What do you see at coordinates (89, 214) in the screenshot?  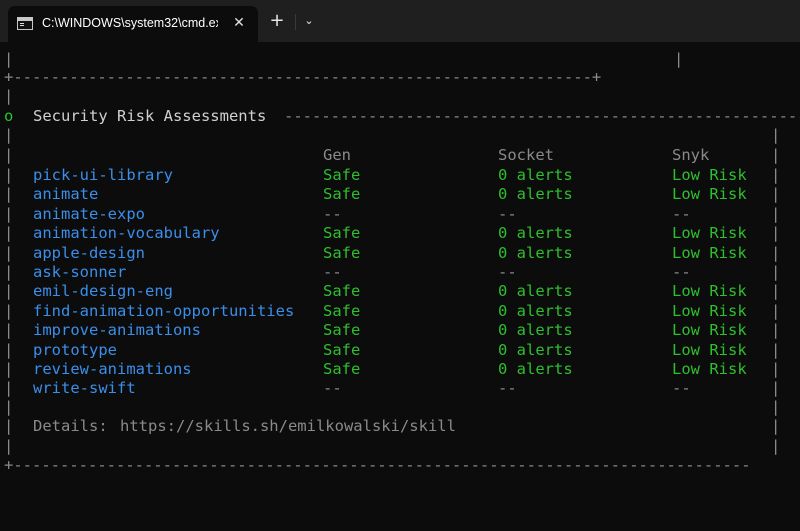 I see `skill-name: animate-expo` at bounding box center [89, 214].